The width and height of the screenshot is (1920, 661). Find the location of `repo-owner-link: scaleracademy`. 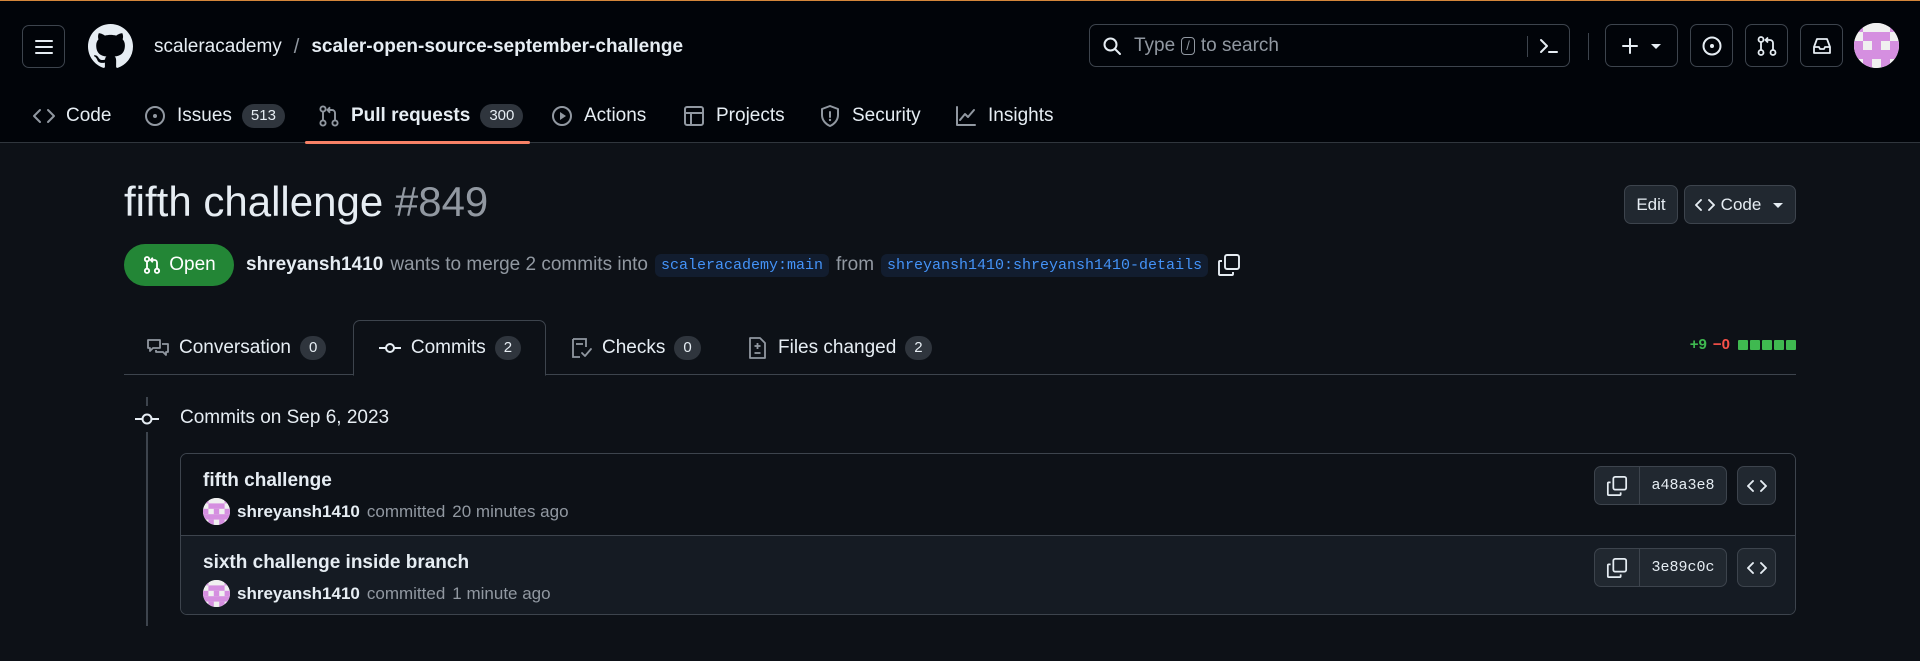

repo-owner-link: scaleracademy is located at coordinates (218, 47).